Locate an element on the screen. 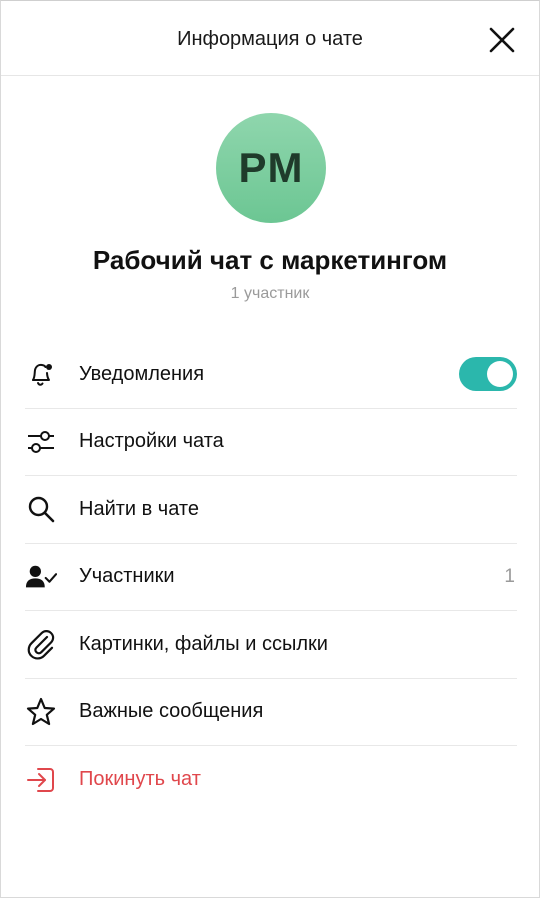 The height and width of the screenshot is (898, 540). chat-members-caption: 1 участник is located at coordinates (270, 293).